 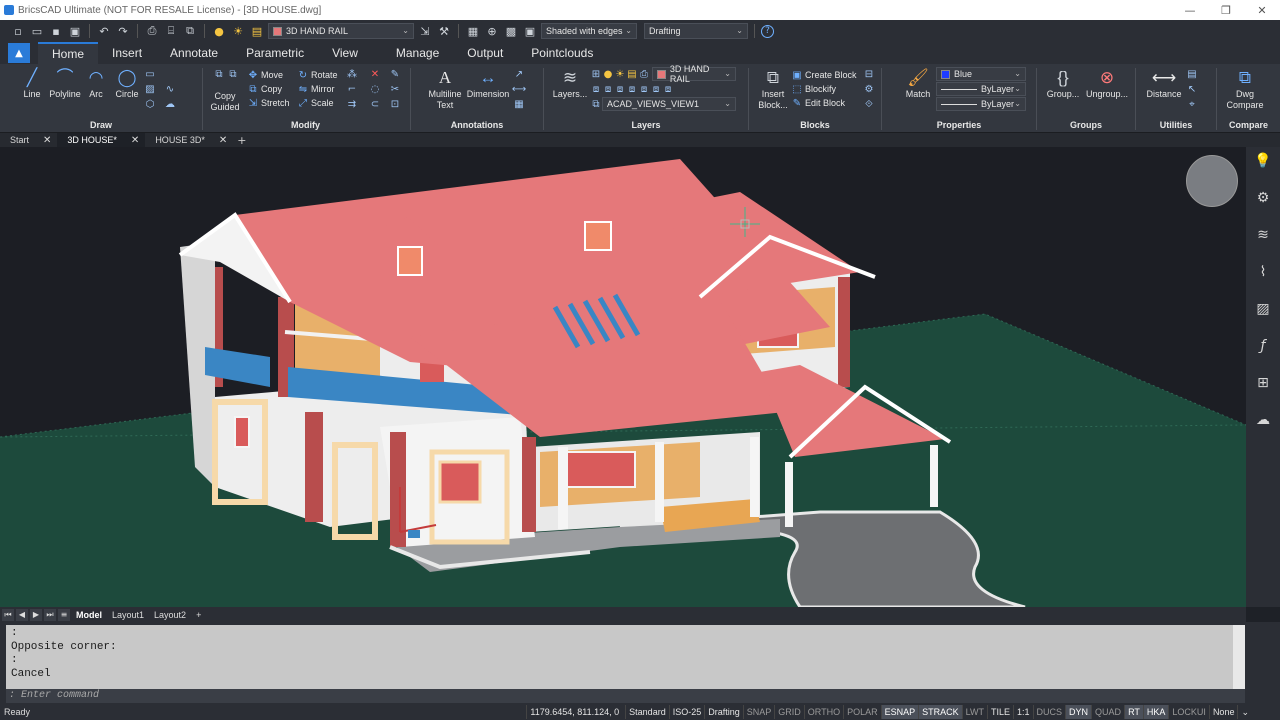 I want to click on cloud-upload-icon: ☁, so click(x=1263, y=420).